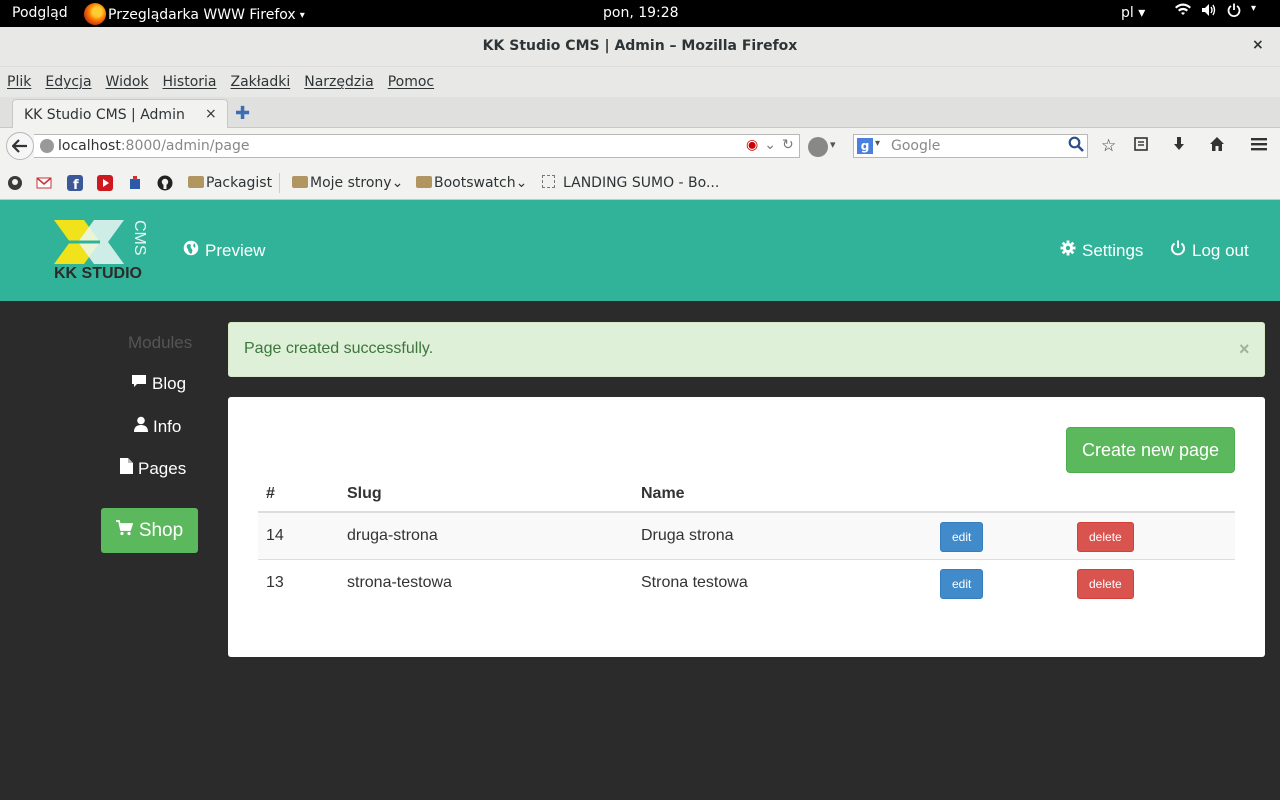 The height and width of the screenshot is (800, 1280). Describe the element at coordinates (141, 426) in the screenshot. I see `user-icon` at that location.